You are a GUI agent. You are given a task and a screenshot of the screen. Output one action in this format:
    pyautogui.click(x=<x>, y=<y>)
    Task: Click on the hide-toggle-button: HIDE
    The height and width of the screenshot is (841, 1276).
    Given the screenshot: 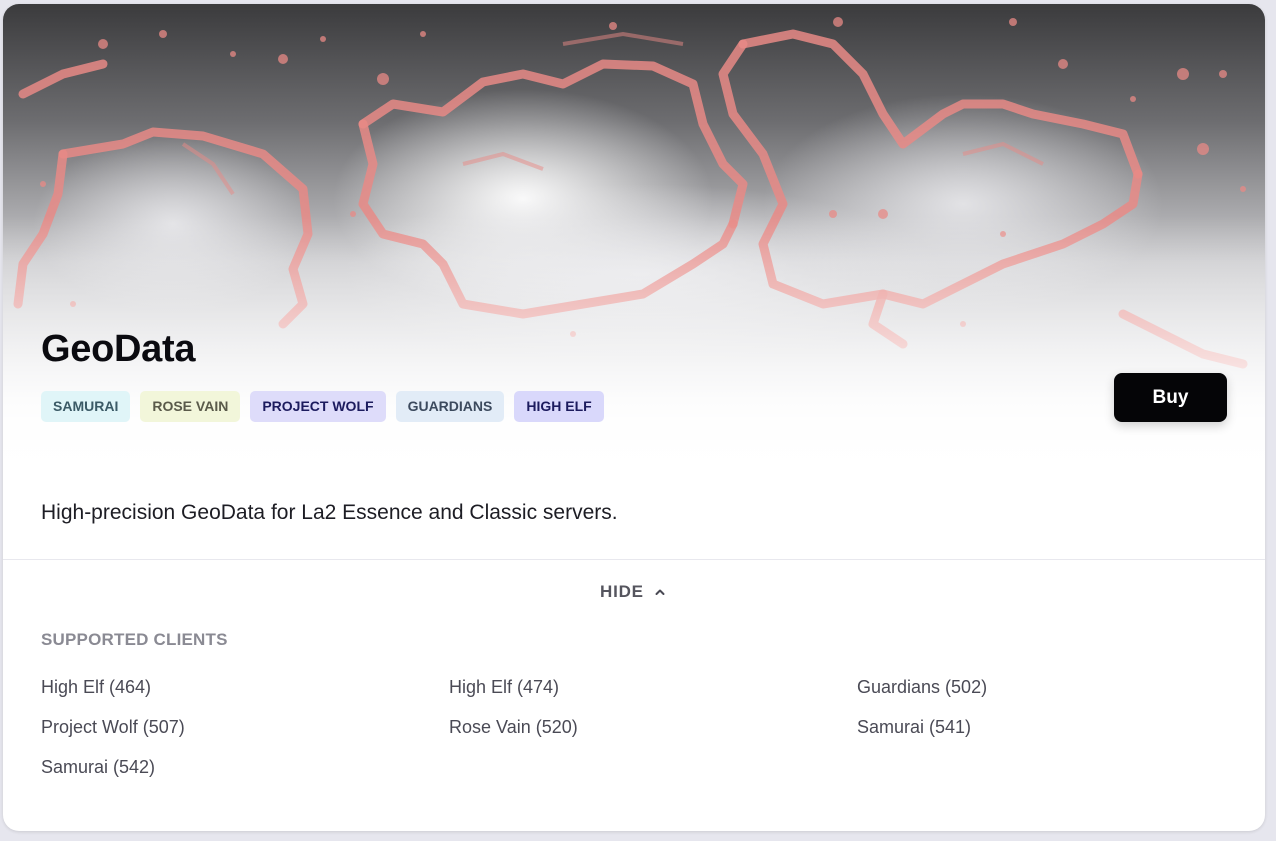 What is the action you would take?
    pyautogui.click(x=633, y=592)
    